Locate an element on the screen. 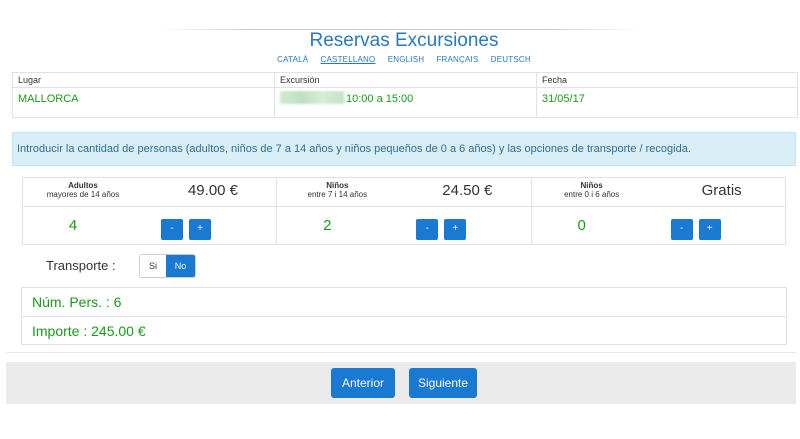  children-0-6-column: Niños entre 0 i 6 años Gratis 0 - + is located at coordinates (658, 211).